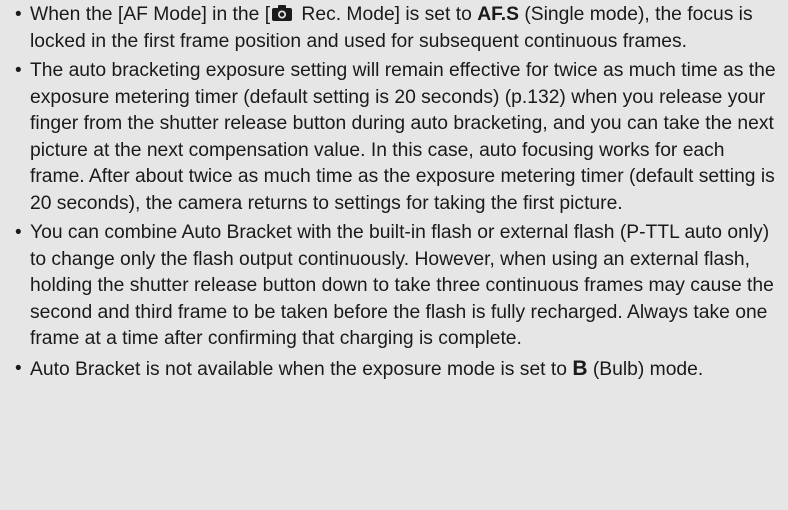 Image resolution: width=788 pixels, height=510 pixels. Describe the element at coordinates (645, 369) in the screenshot. I see `note-text-part: (Bulb) mode.` at that location.